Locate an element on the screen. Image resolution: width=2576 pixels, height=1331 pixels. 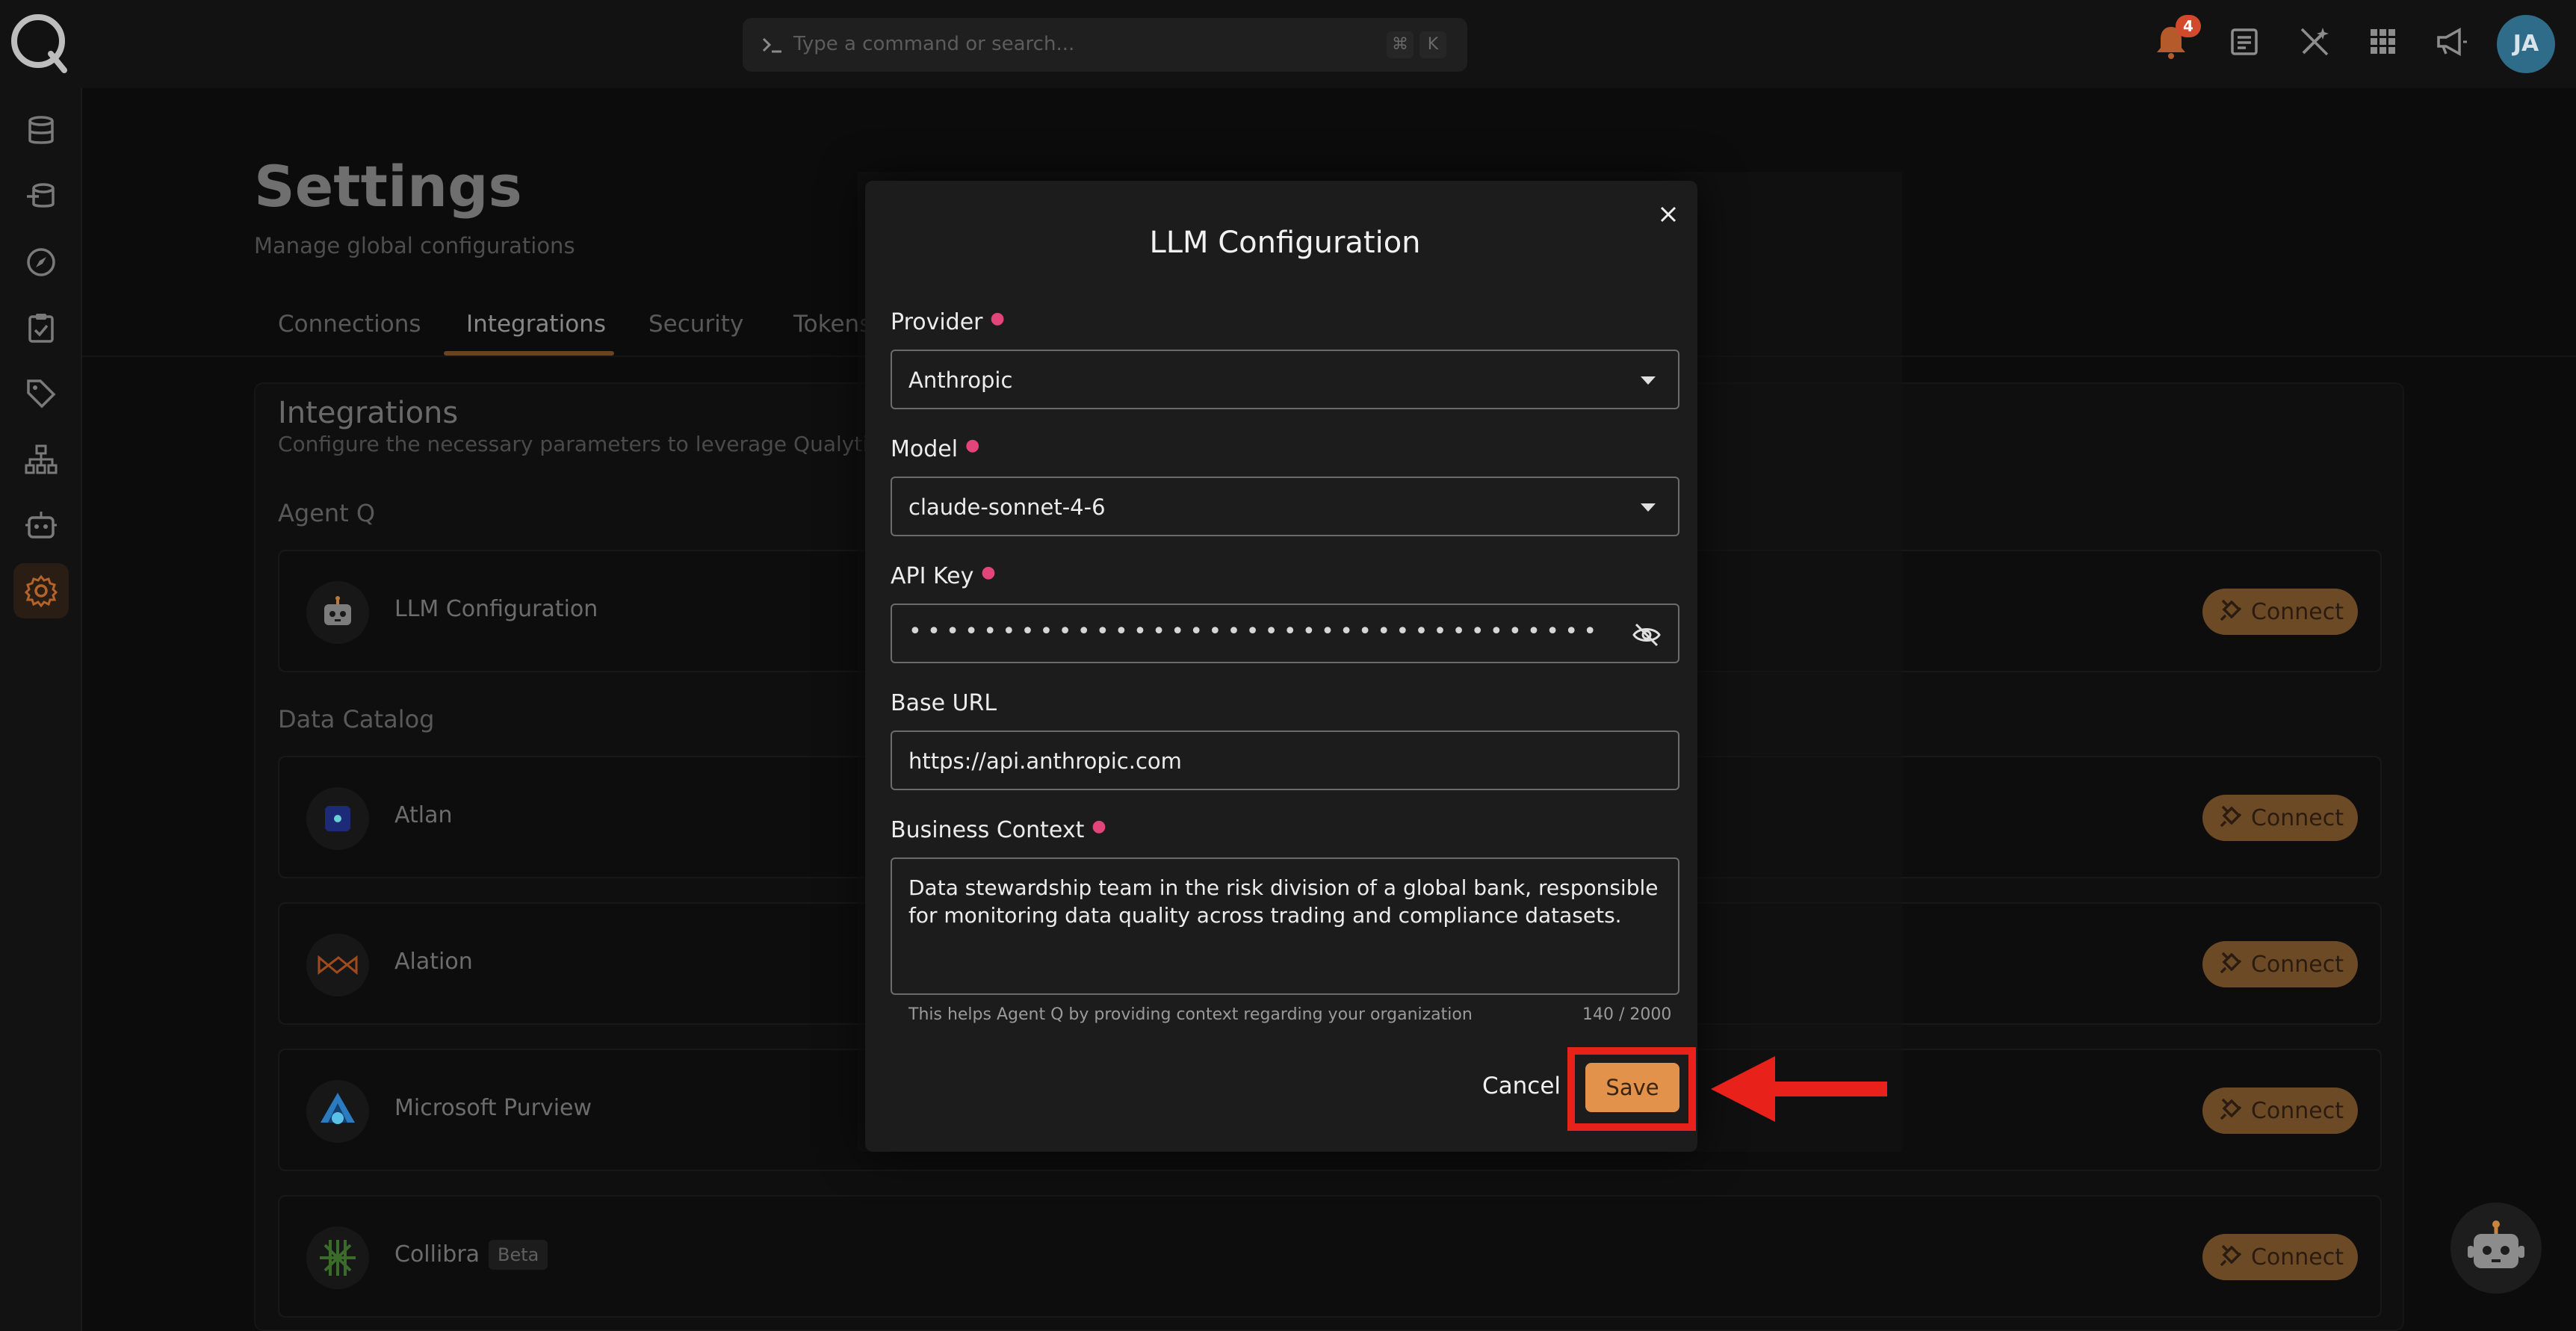
apps-button is located at coordinates (2383, 42).